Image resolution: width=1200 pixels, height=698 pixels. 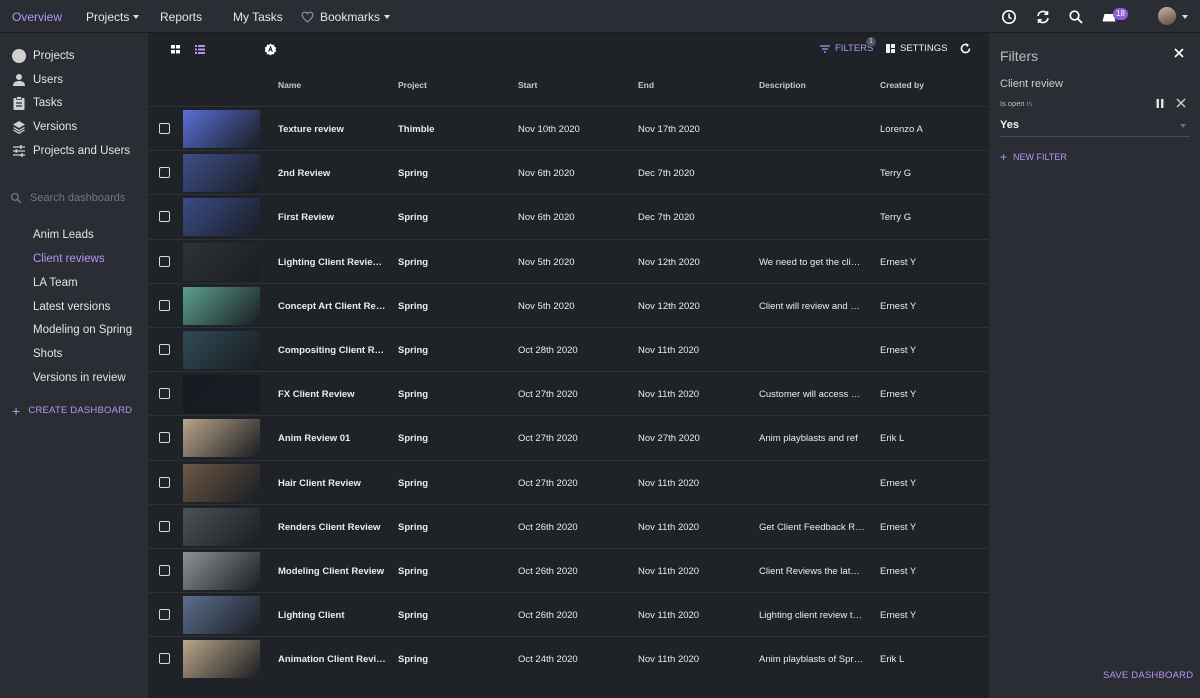 What do you see at coordinates (1009, 17) in the screenshot?
I see `clock-icon` at bounding box center [1009, 17].